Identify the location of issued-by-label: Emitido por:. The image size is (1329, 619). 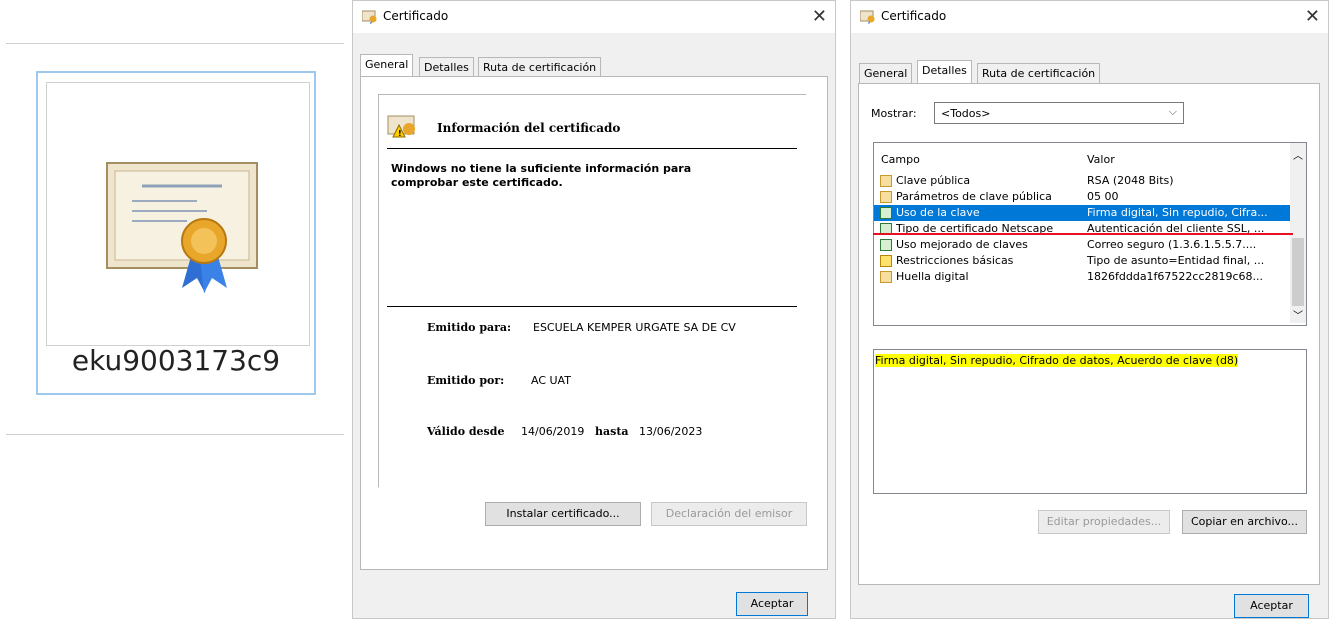
(466, 380).